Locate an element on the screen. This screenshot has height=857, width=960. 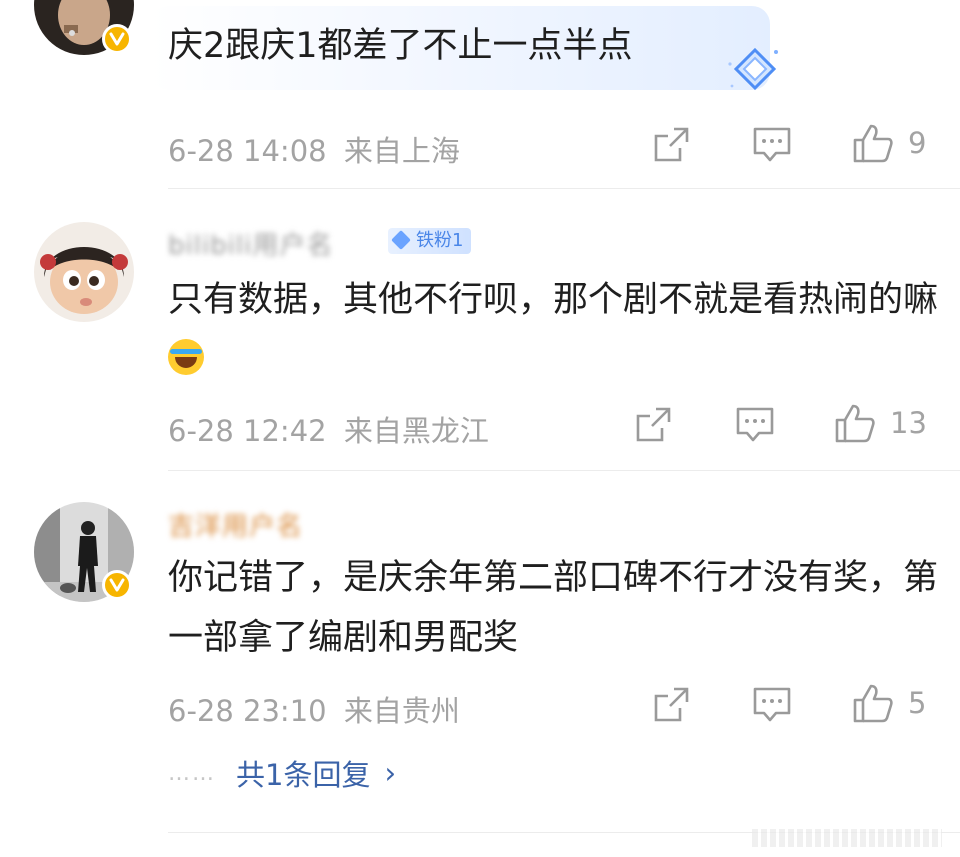
comment-text-body: 只有数据，其他不行呗，那个剧不就是看热闹的嘛 is located at coordinates (553, 300).